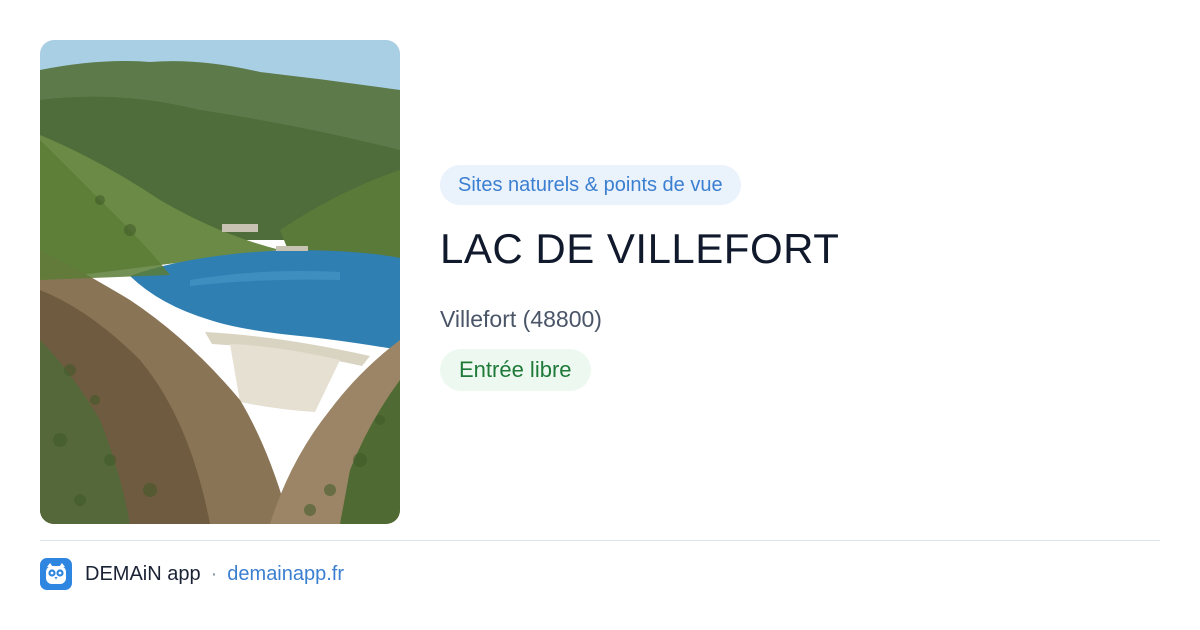 This screenshot has width=1200, height=630. What do you see at coordinates (56, 574) in the screenshot?
I see `owl-logo-icon` at bounding box center [56, 574].